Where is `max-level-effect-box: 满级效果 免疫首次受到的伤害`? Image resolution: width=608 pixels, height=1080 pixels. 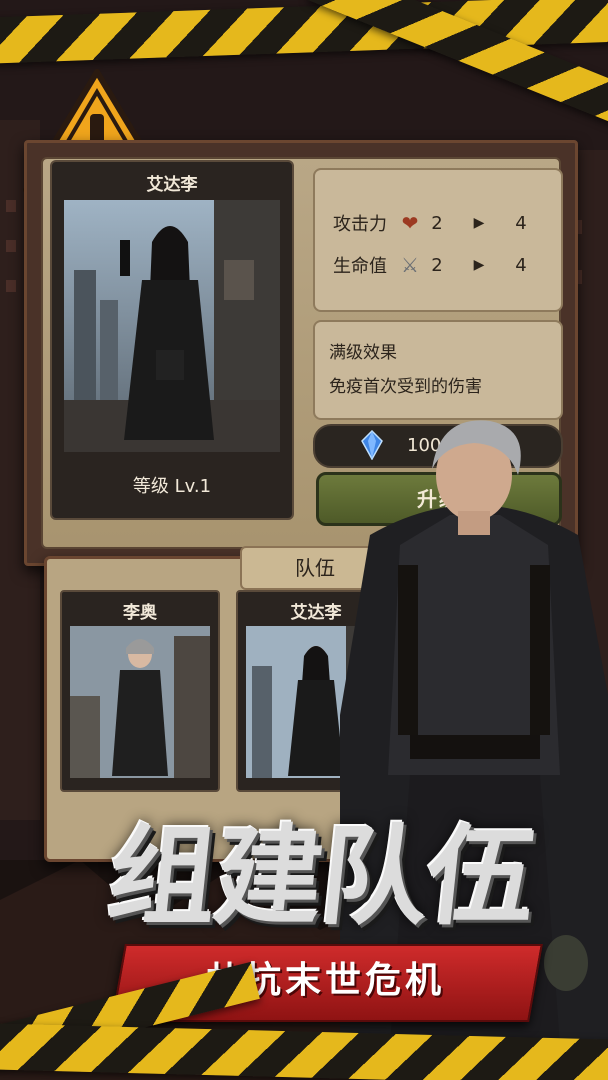 max-level-effect-box: 满级效果 免疫首次受到的伤害 is located at coordinates (438, 370).